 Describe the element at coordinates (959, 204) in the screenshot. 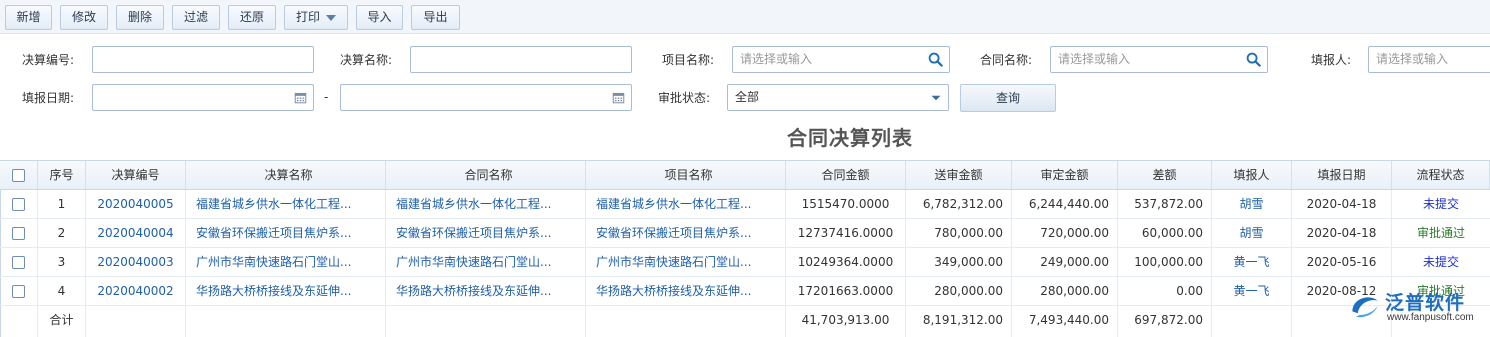

I see `cell-send: 6,782,312.00` at that location.